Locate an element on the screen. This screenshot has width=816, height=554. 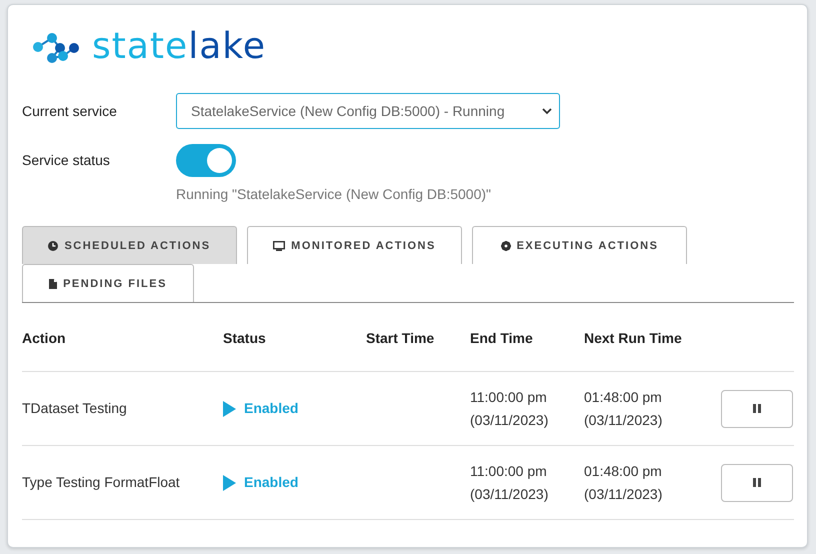
gear-icon is located at coordinates (505, 245).